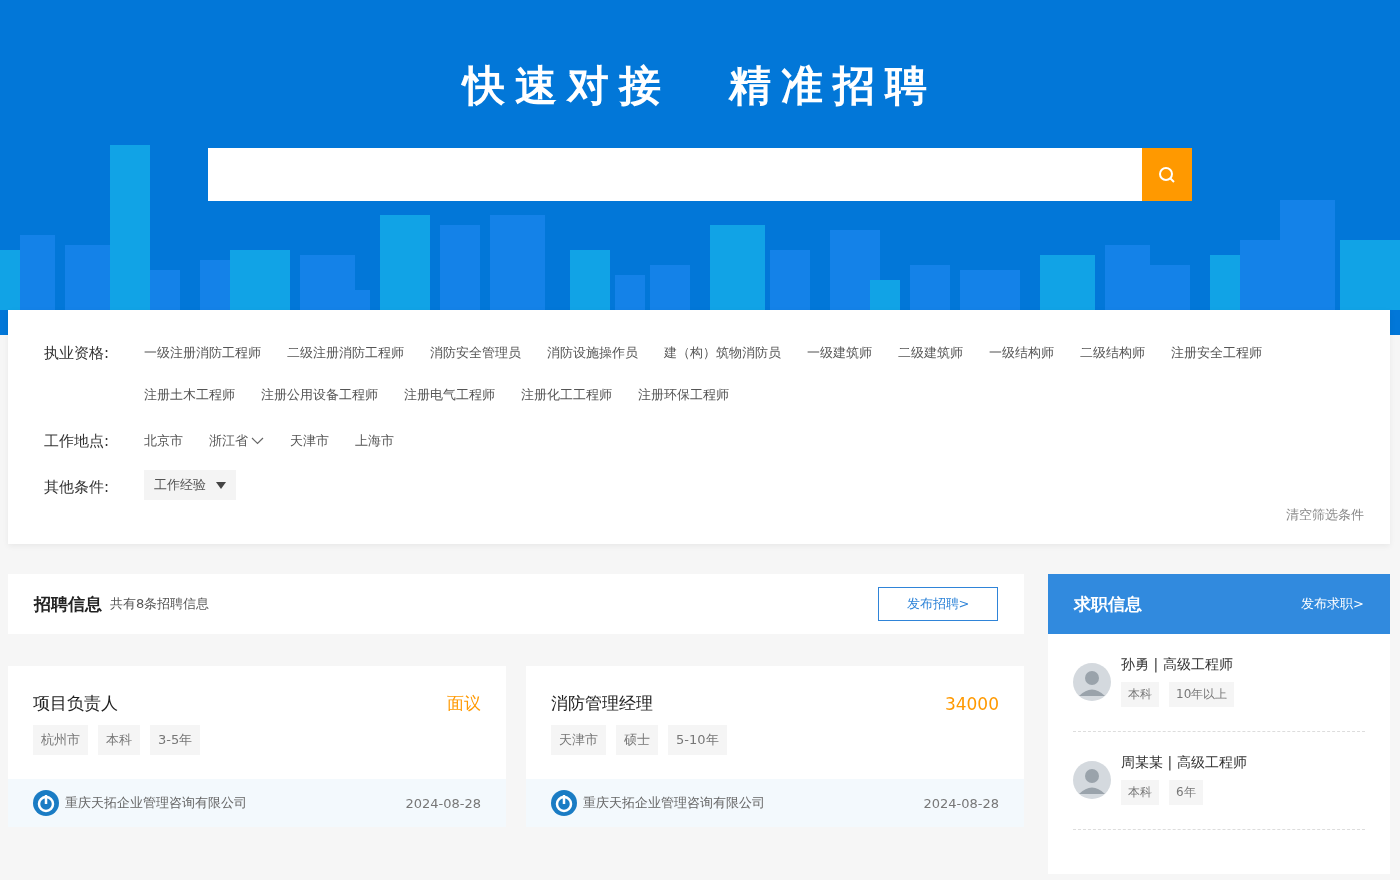 Image resolution: width=1400 pixels, height=880 pixels. Describe the element at coordinates (578, 740) in the screenshot. I see `job-tag: 天津市` at that location.